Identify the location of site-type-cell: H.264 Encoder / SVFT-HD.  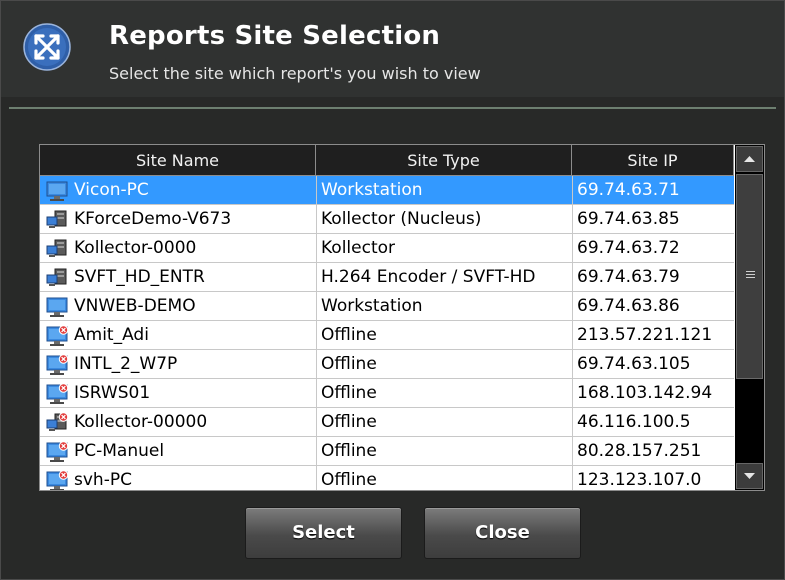
(428, 277).